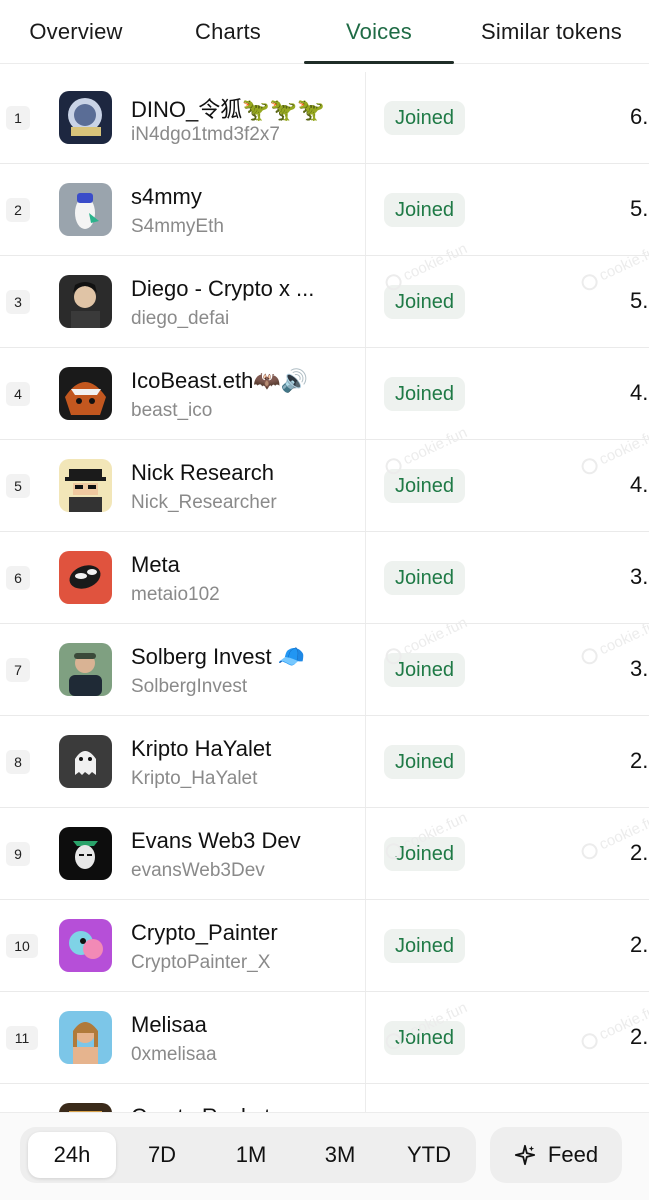 This screenshot has width=649, height=1200. What do you see at coordinates (177, 226) in the screenshot?
I see `voice-handle: S4mmyEth` at bounding box center [177, 226].